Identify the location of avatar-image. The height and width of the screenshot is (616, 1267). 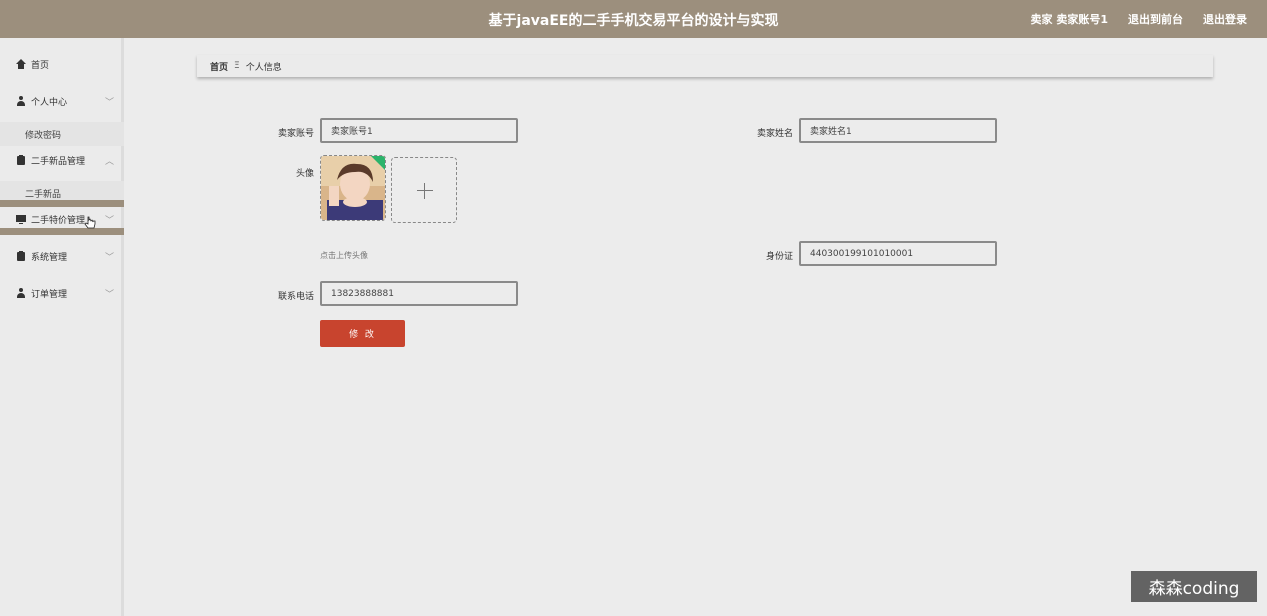
(353, 188).